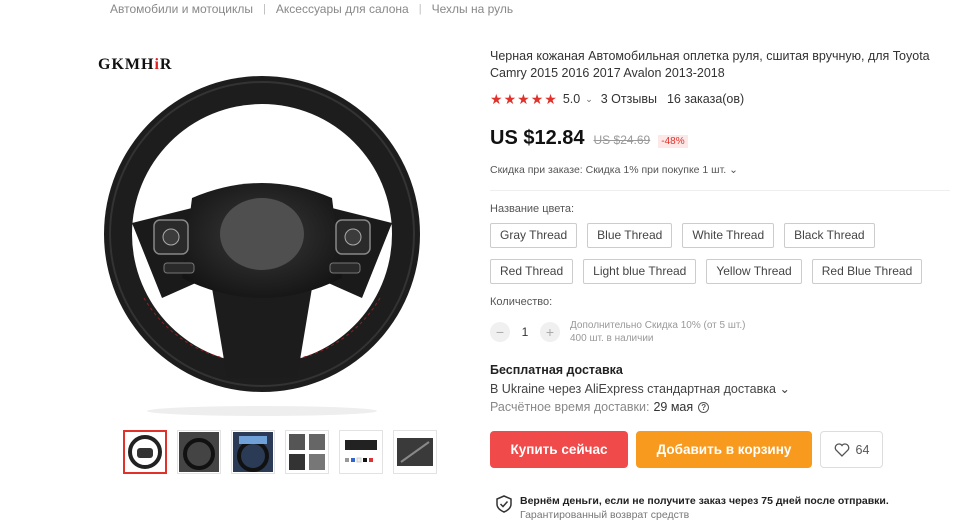  Describe the element at coordinates (500, 332) in the screenshot. I see `decrement-button: −` at that location.